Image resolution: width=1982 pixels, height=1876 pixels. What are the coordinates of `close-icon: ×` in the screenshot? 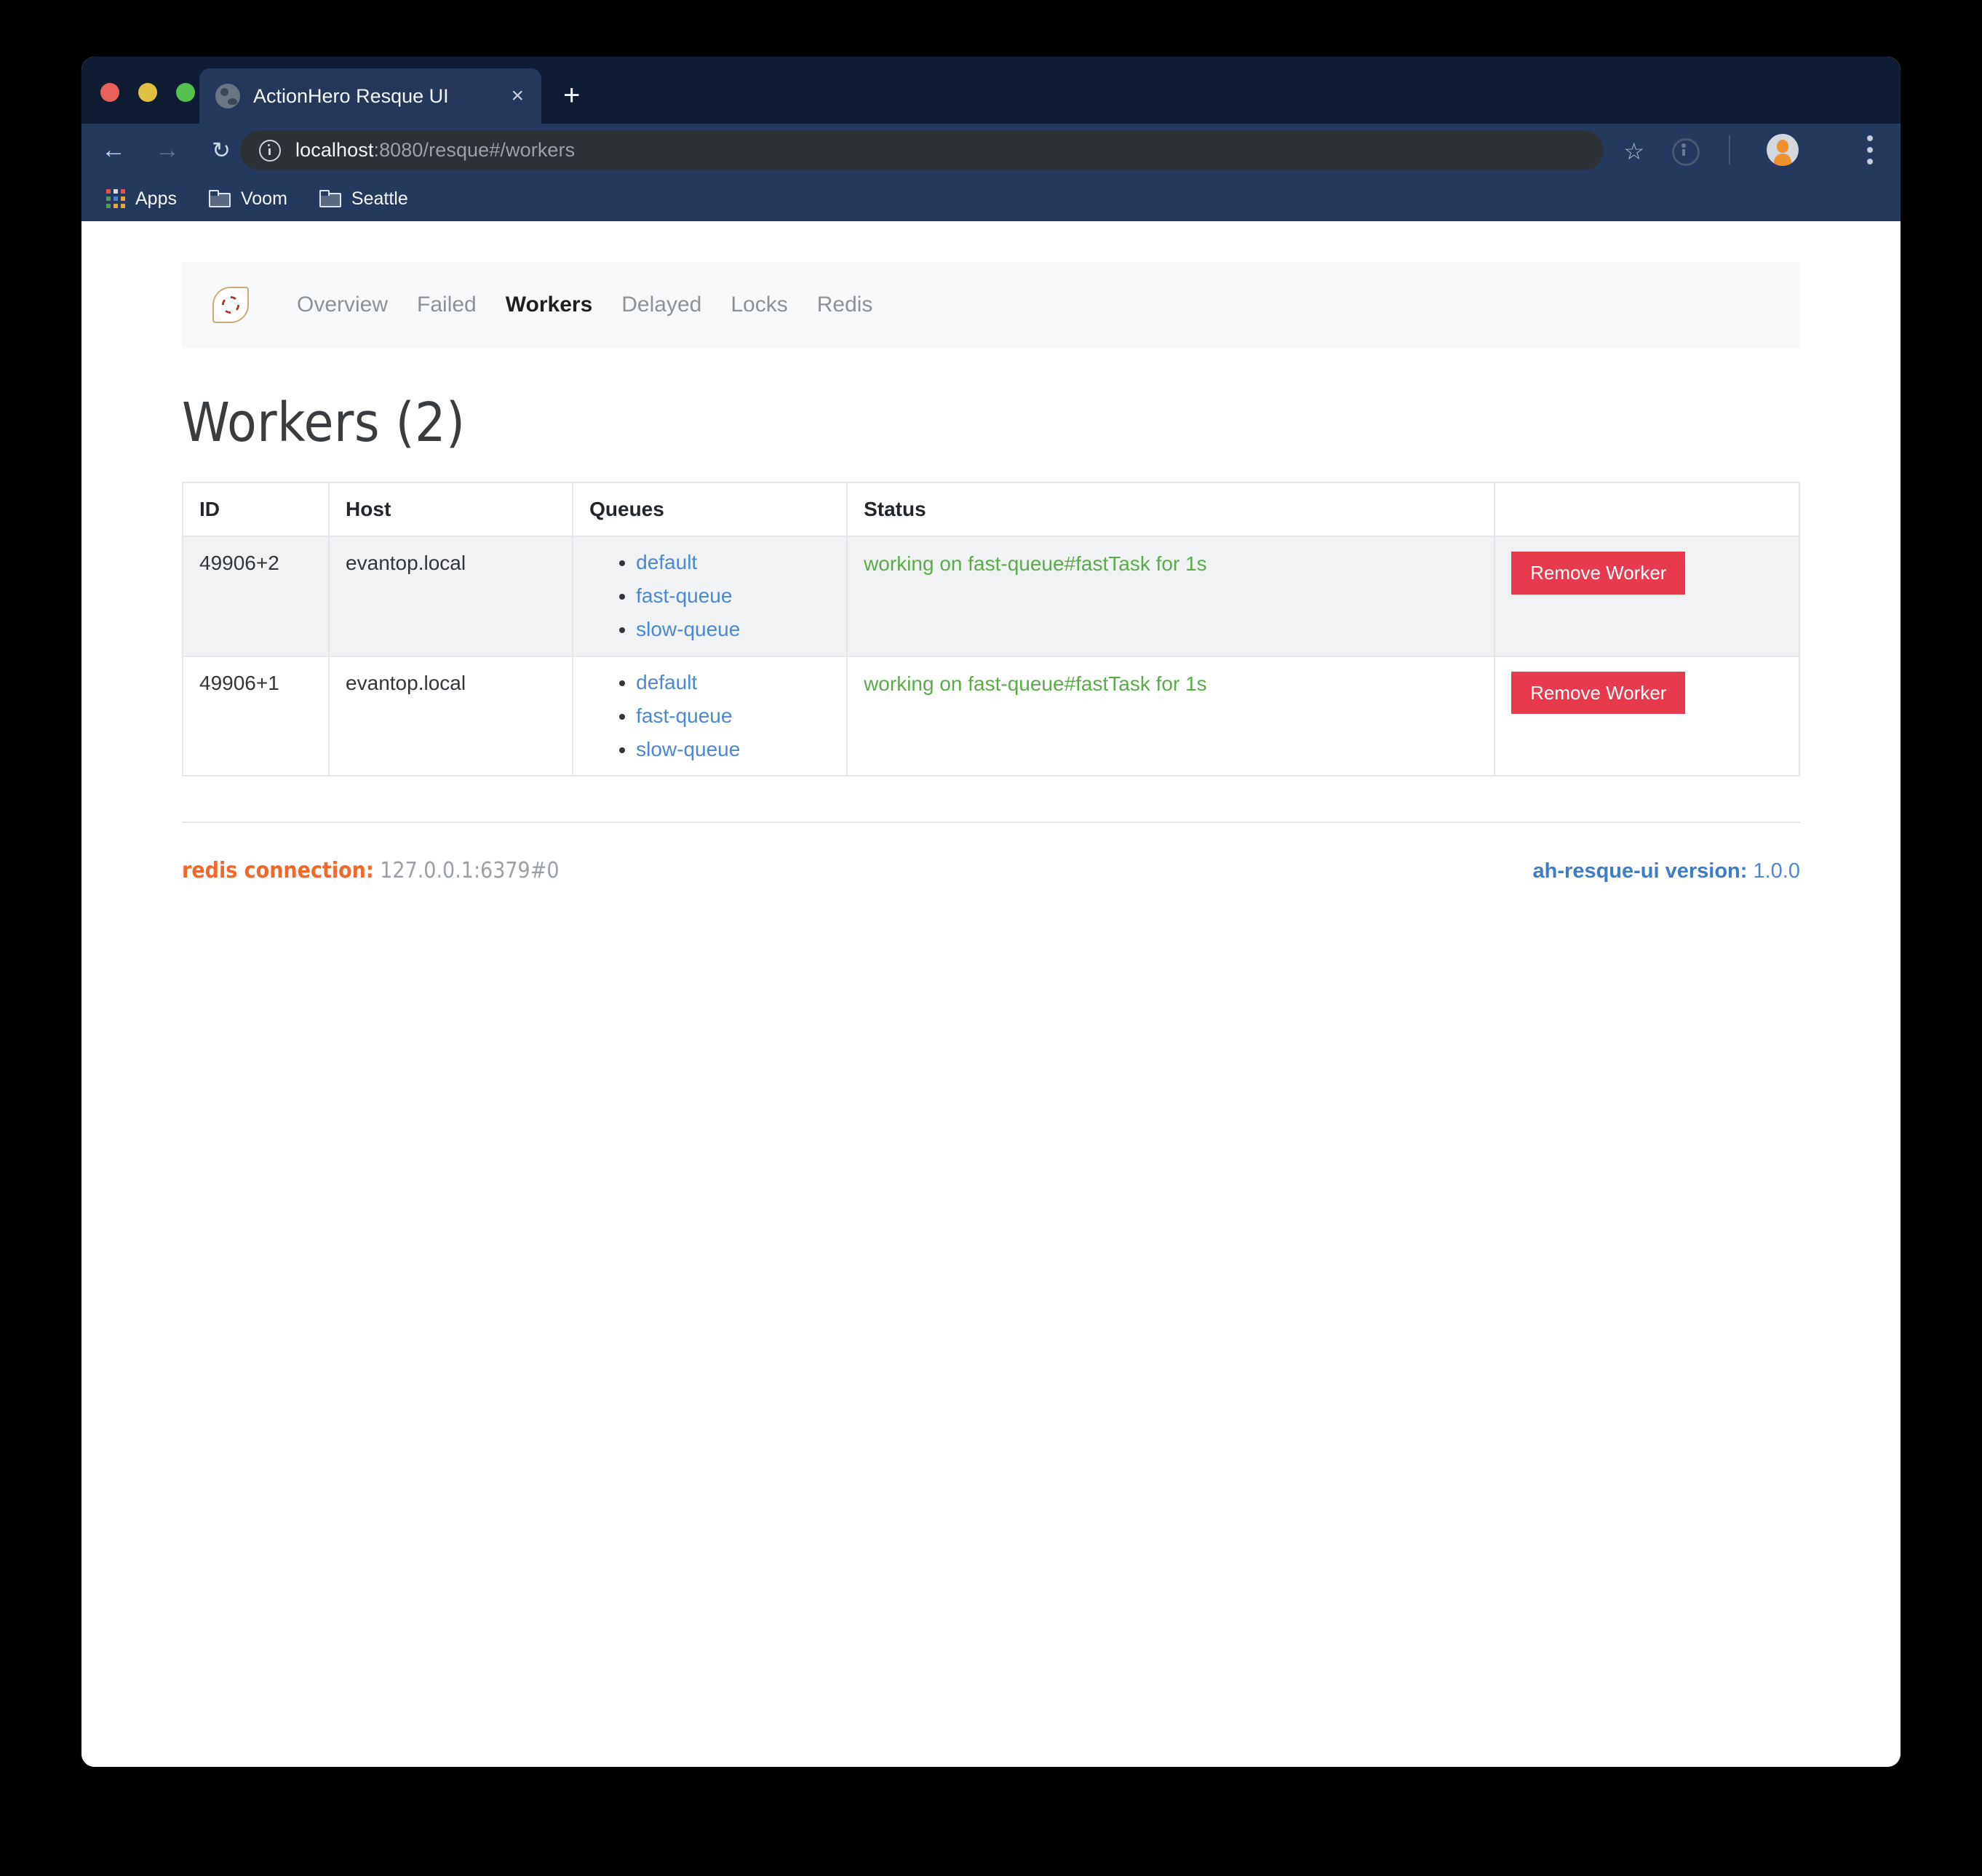 It's located at (517, 96).